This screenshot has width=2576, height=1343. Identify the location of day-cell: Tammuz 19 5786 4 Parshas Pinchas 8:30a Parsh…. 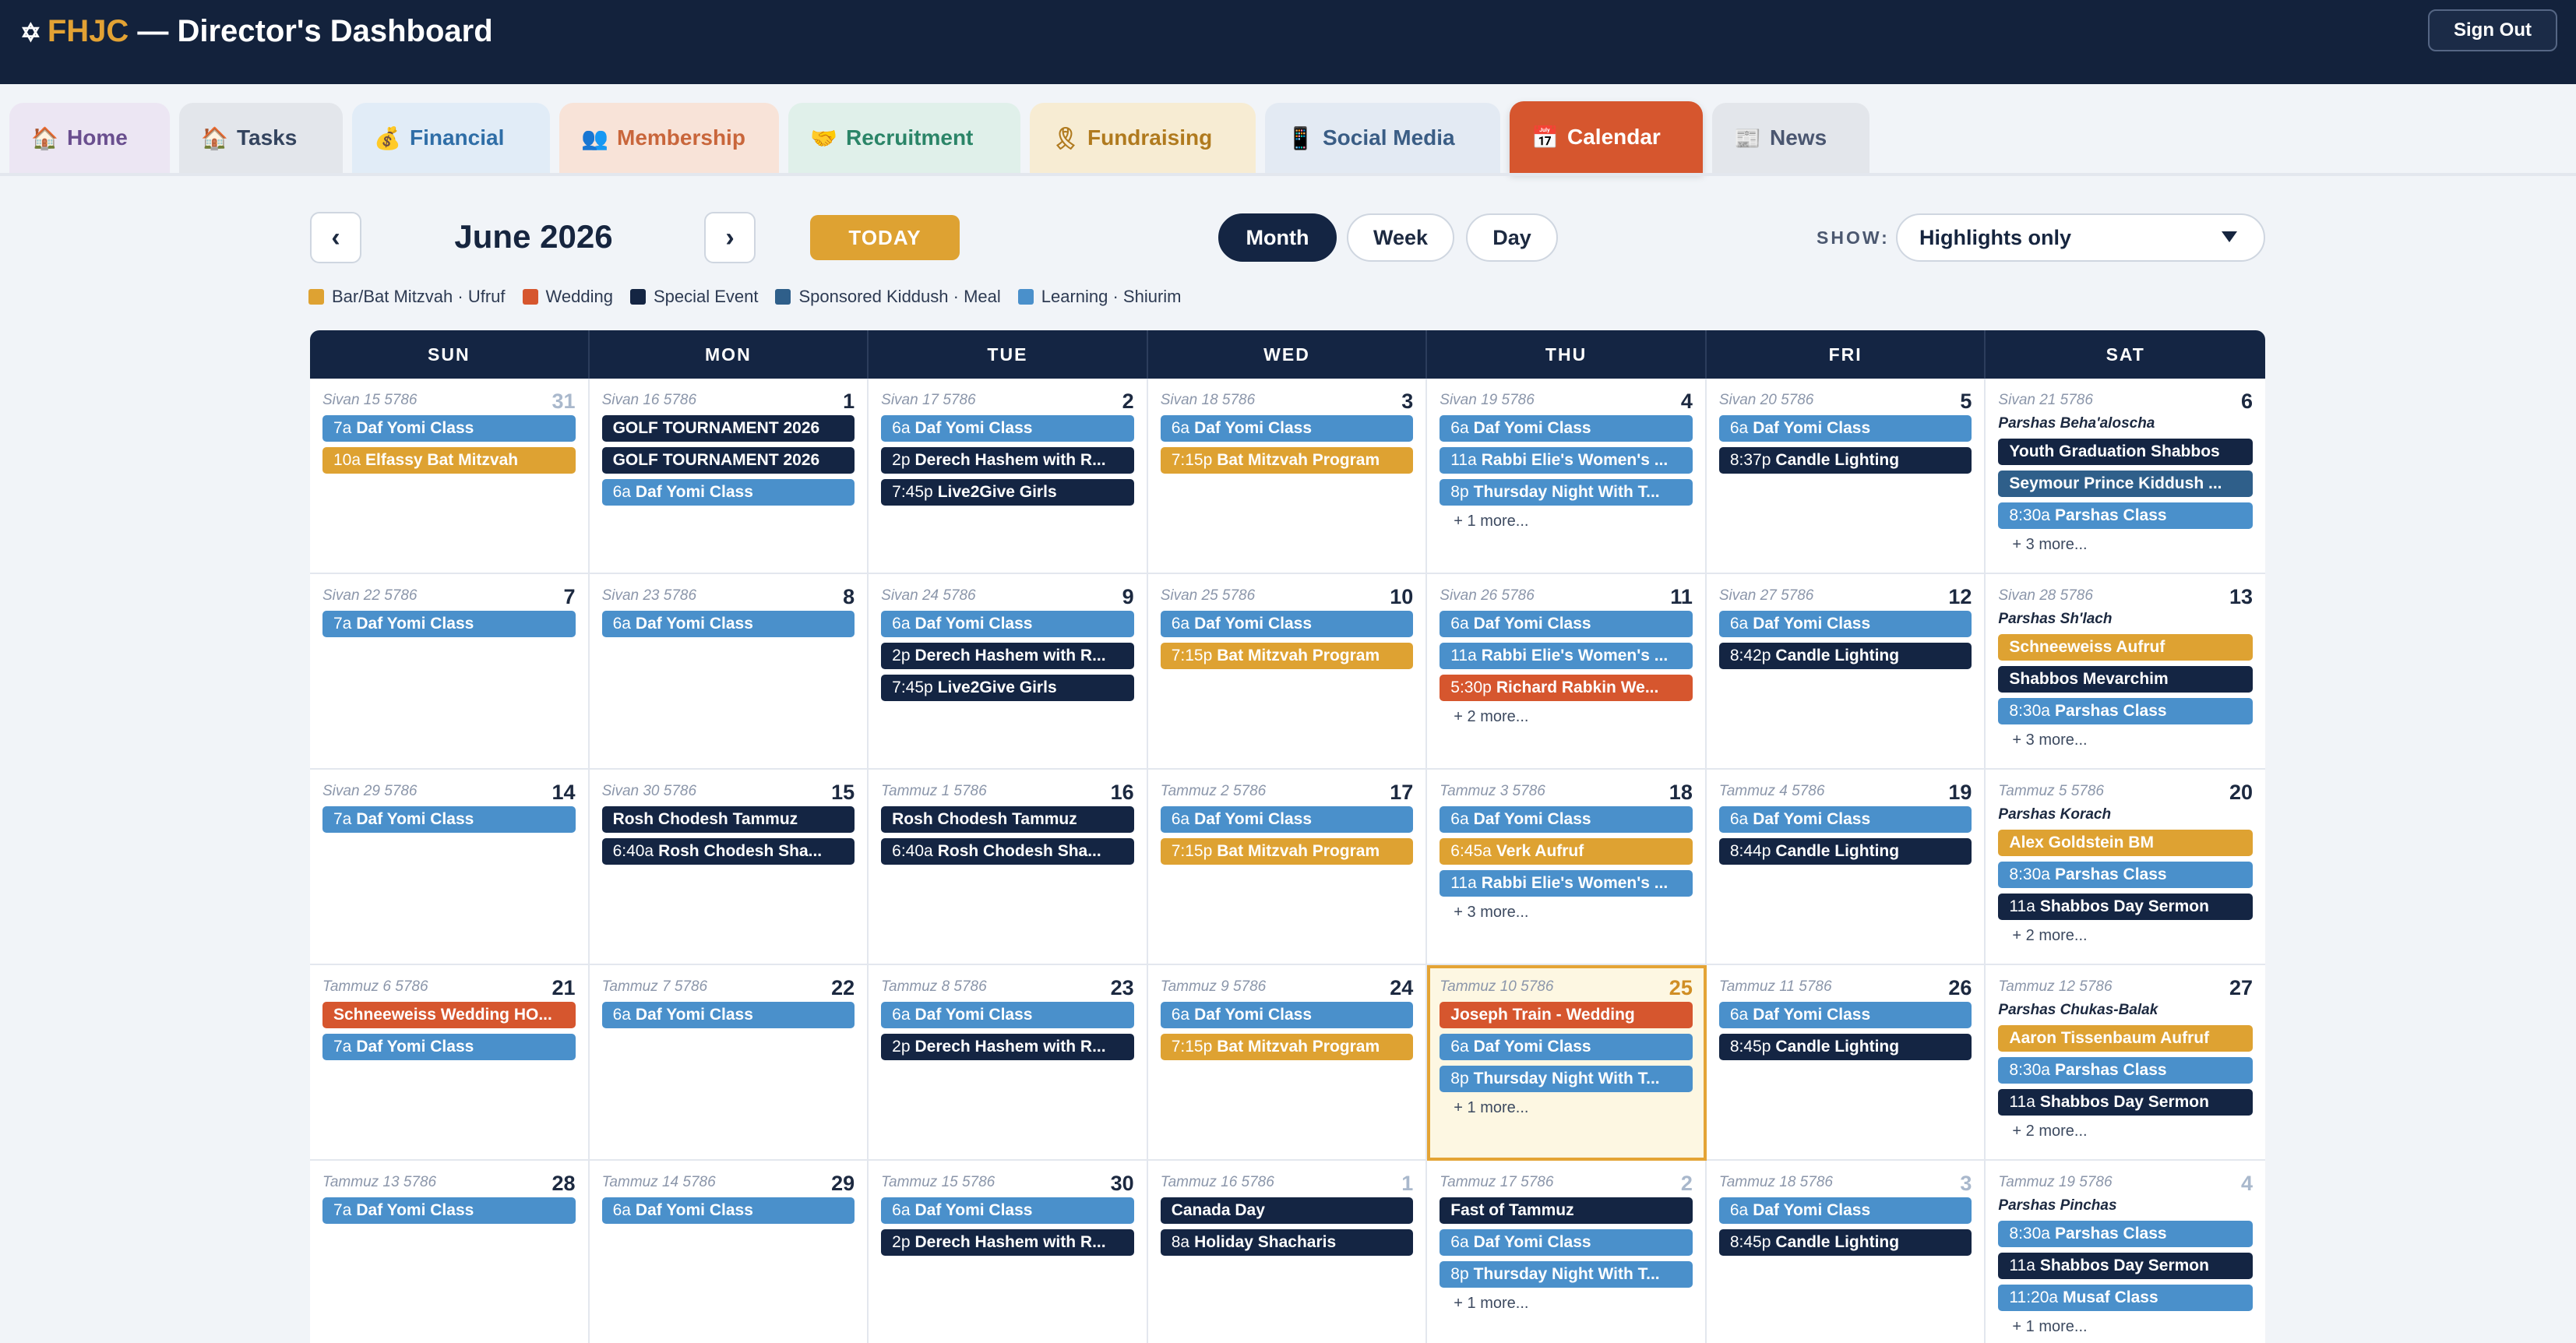
(2125, 1252).